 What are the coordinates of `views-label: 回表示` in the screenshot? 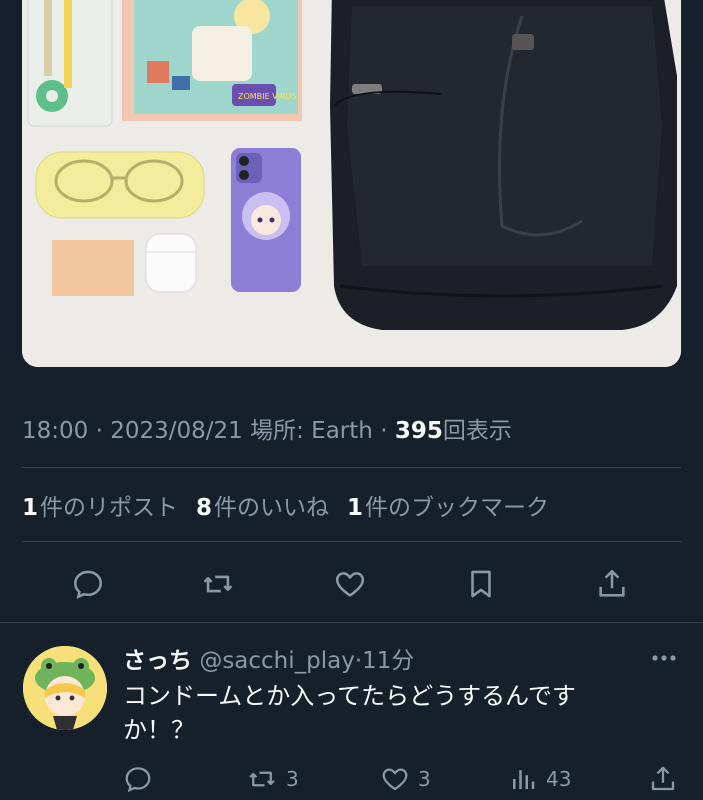 It's located at (477, 431).